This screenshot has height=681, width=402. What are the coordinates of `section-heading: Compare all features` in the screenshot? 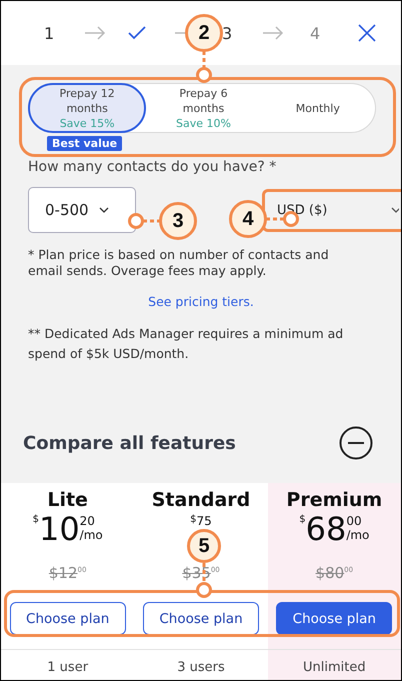 It's located at (129, 443).